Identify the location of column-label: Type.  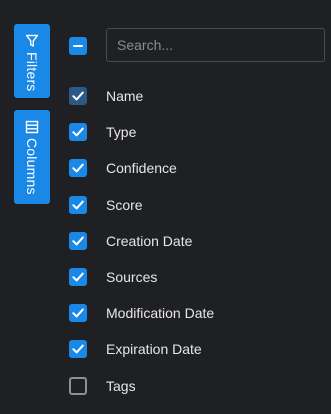
(121, 132).